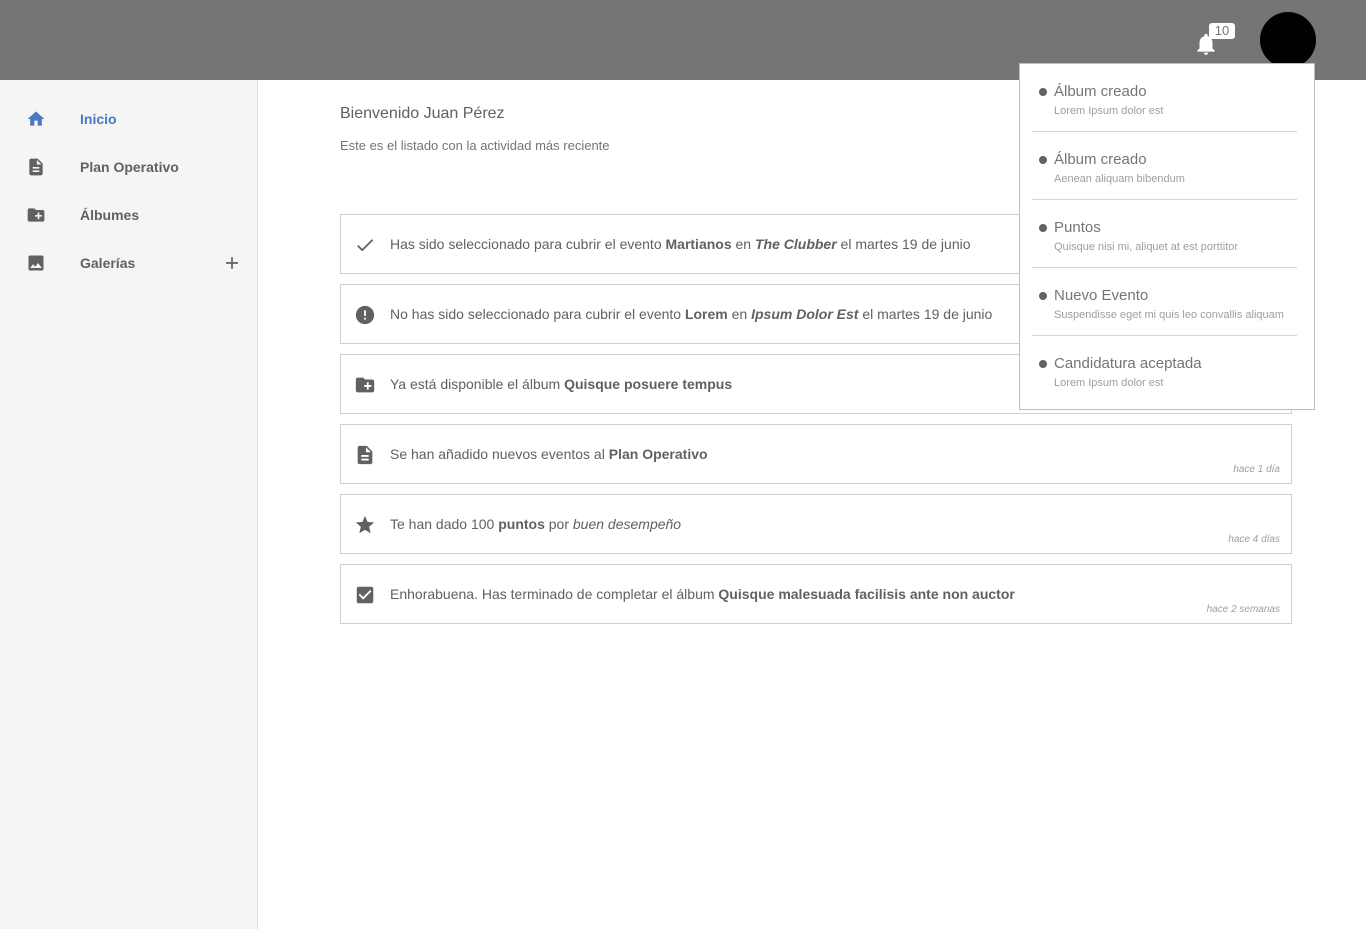  What do you see at coordinates (36, 263) in the screenshot?
I see `image-icon` at bounding box center [36, 263].